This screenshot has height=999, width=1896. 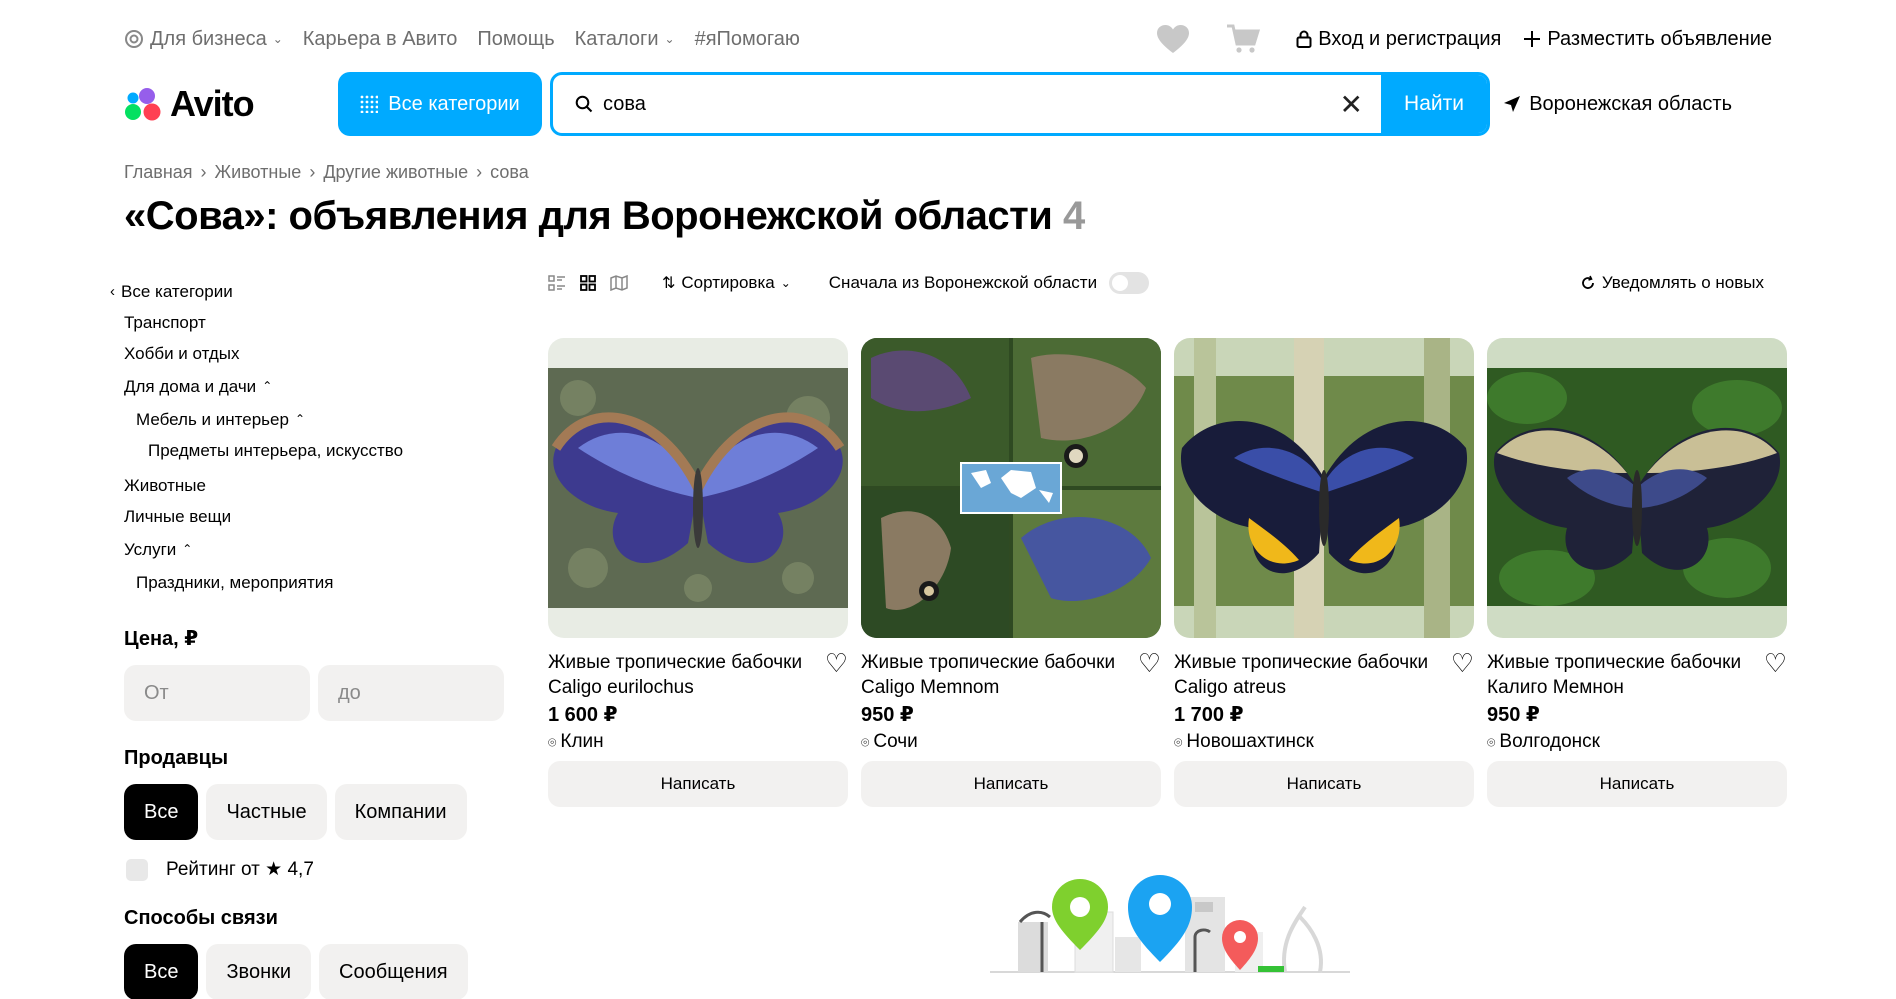 What do you see at coordinates (698, 742) in the screenshot?
I see `listing-location: ⌾ Клин` at bounding box center [698, 742].